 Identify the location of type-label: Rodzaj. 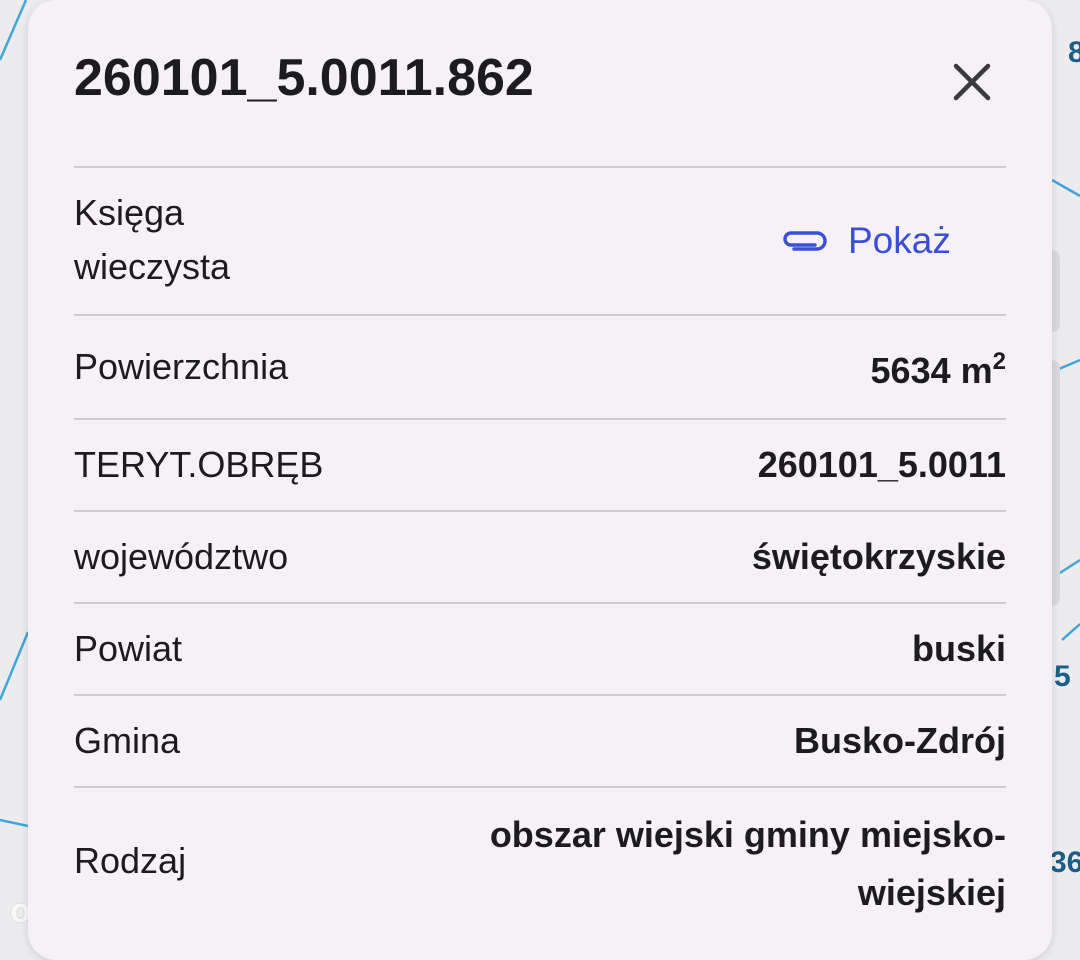
(130, 860).